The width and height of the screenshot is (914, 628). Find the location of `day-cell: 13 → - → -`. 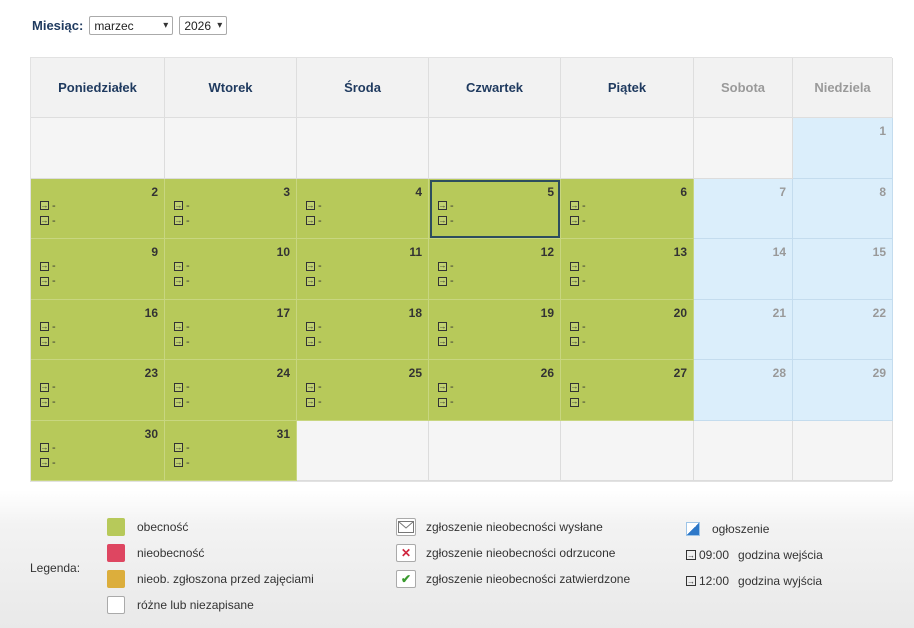

day-cell: 13 → - → - is located at coordinates (627, 269).